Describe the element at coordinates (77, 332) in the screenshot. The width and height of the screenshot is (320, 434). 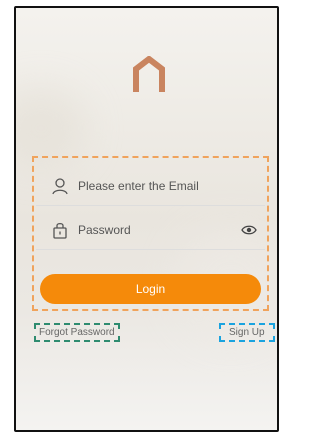
I see `forgot-password-link: Forgot Password` at that location.